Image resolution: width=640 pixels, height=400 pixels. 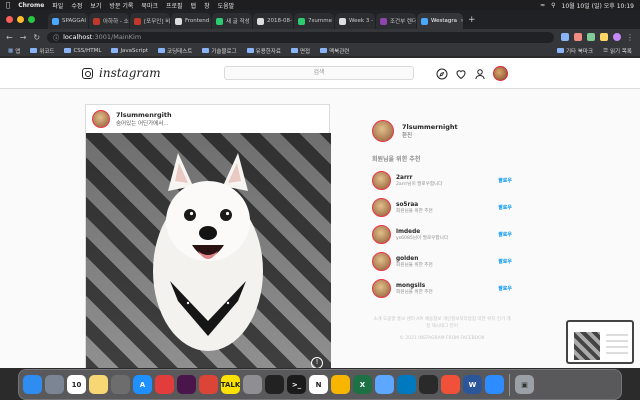 I want to click on maximize-window-button, so click(x=31, y=19).